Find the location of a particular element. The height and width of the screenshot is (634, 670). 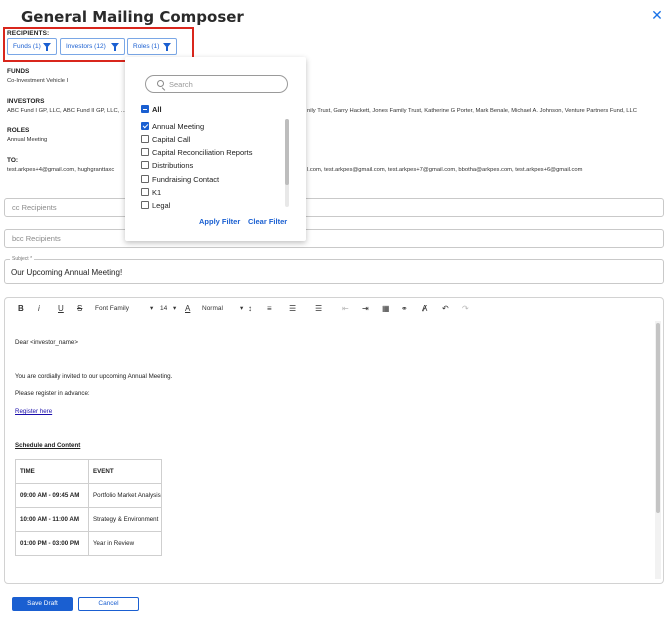

save-draft-button: Save Draft is located at coordinates (42, 604).